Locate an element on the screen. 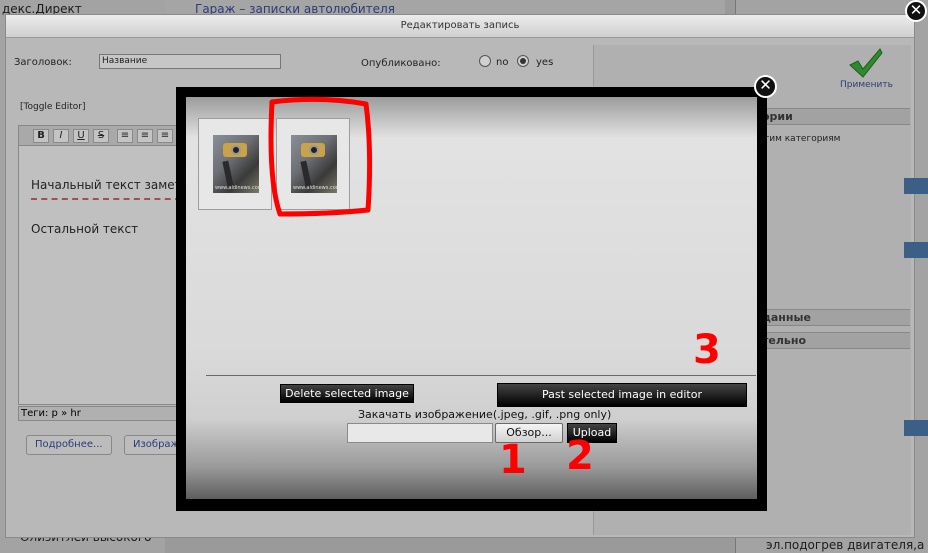 Image resolution: width=928 pixels, height=553 pixels. title-label: Заголовок: is located at coordinates (43, 62).